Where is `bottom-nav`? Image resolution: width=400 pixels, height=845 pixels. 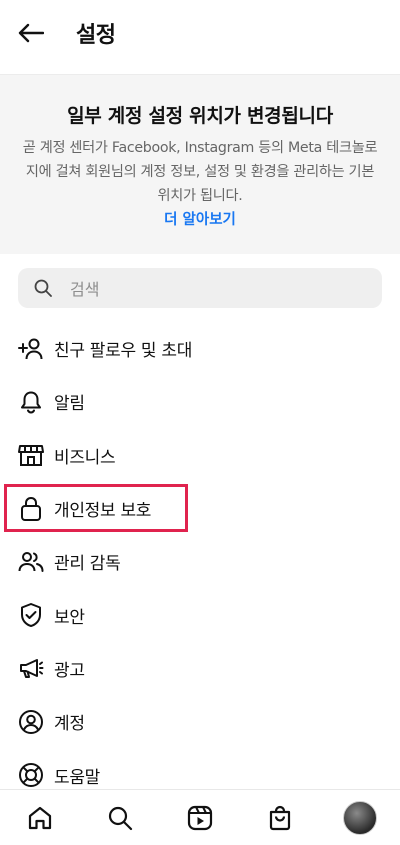
bottom-nav is located at coordinates (200, 817).